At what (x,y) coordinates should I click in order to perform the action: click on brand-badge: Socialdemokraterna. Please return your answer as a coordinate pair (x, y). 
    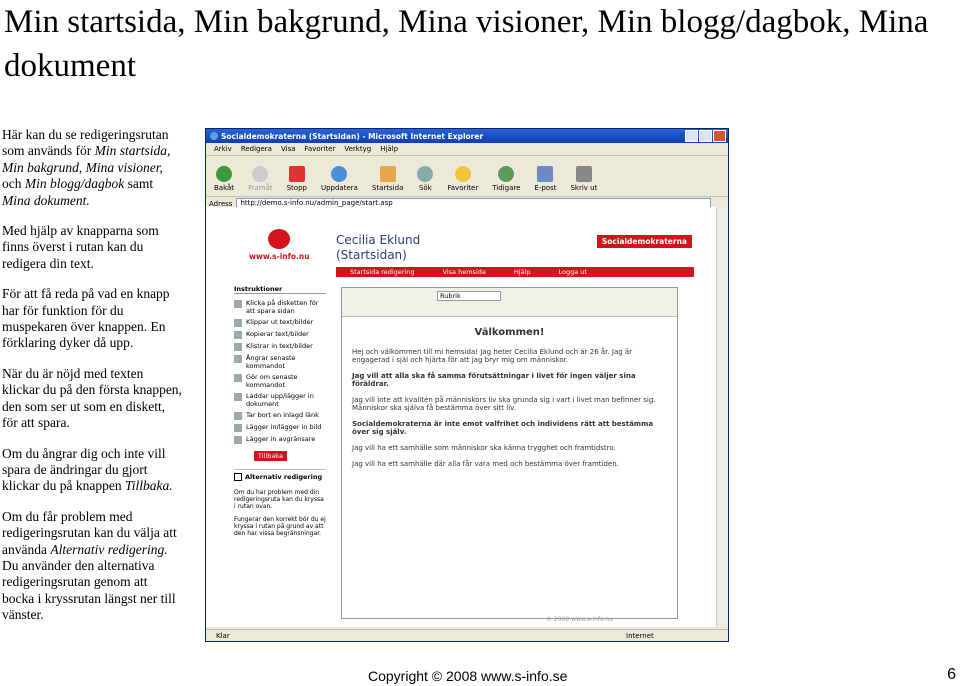
    Looking at the image, I should click on (644, 241).